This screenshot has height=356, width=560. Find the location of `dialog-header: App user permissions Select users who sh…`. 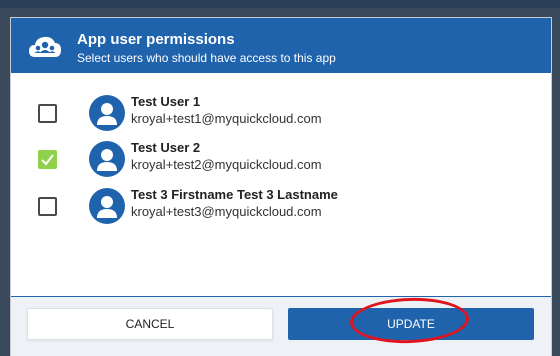

dialog-header: App user permissions Select users who sh… is located at coordinates (281, 45).